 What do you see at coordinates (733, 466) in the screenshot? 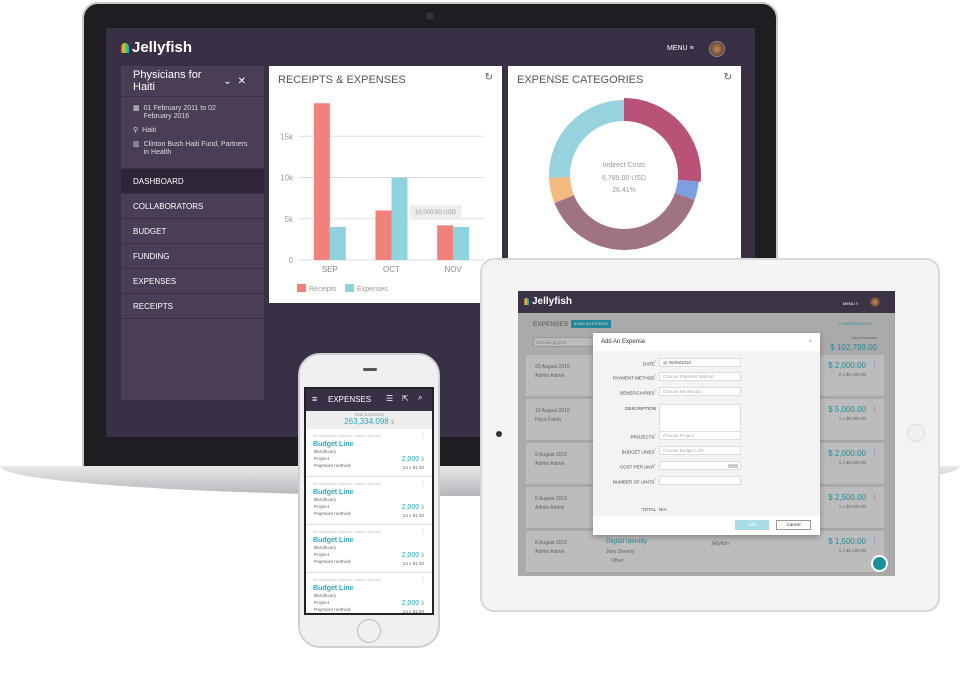
I see `currency-chip` at bounding box center [733, 466].